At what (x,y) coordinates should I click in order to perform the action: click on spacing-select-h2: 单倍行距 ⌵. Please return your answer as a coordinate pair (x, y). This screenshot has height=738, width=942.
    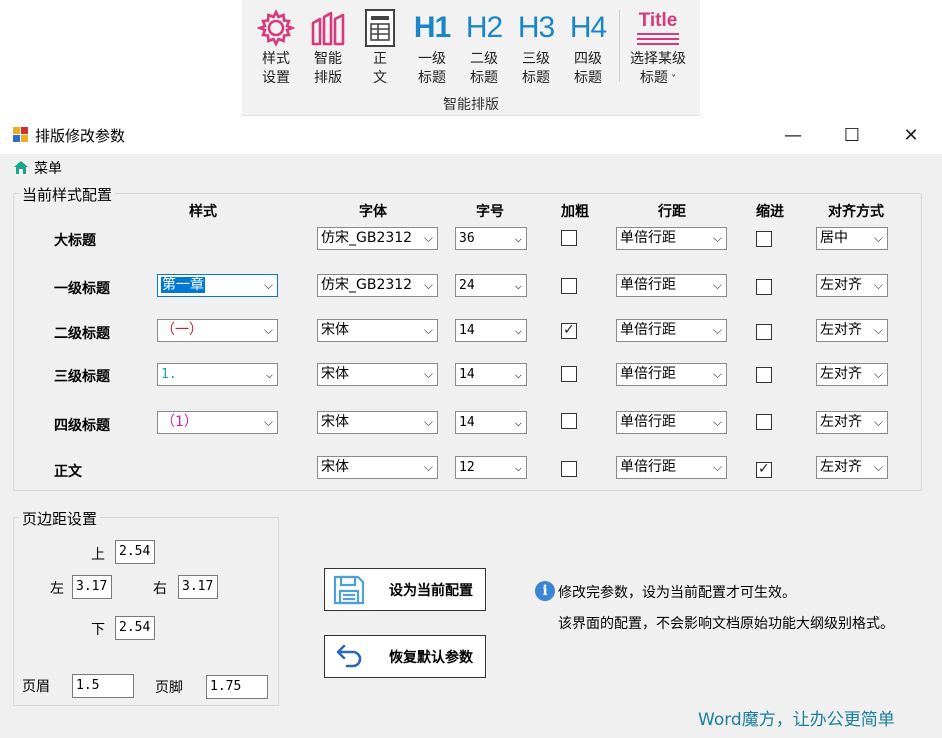
    Looking at the image, I should click on (671, 330).